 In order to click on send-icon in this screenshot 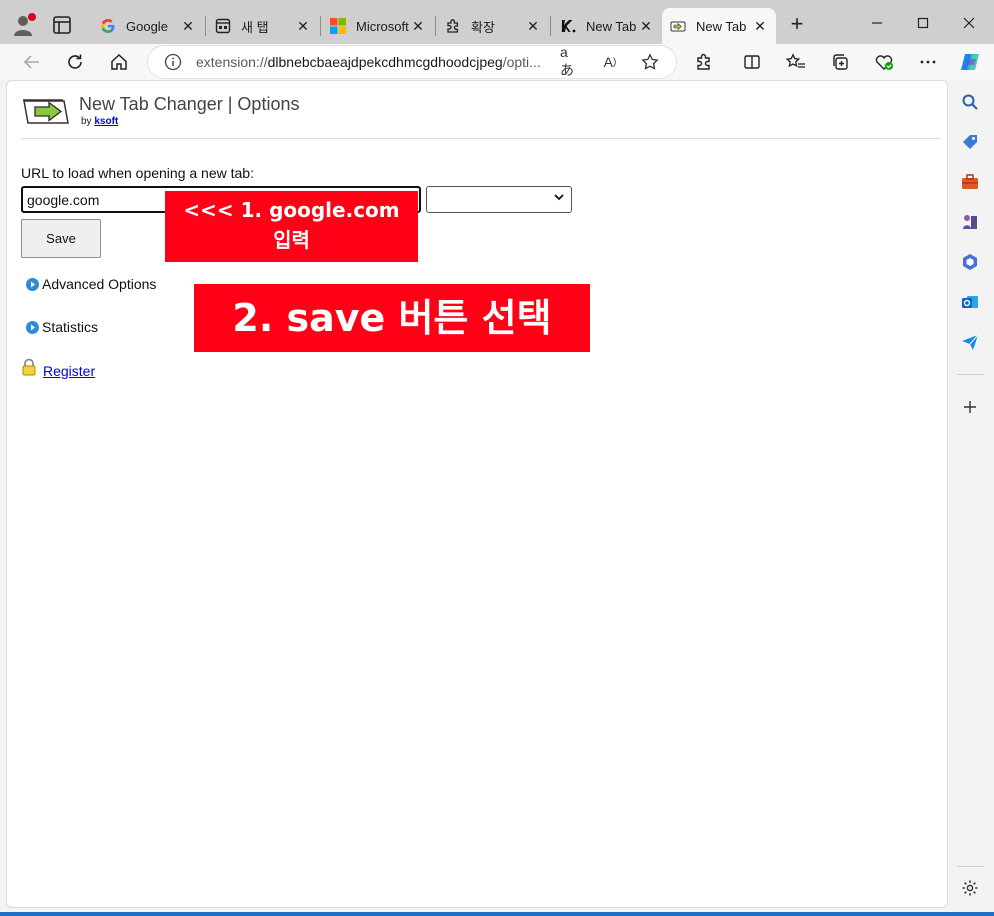, I will do `click(970, 342)`.